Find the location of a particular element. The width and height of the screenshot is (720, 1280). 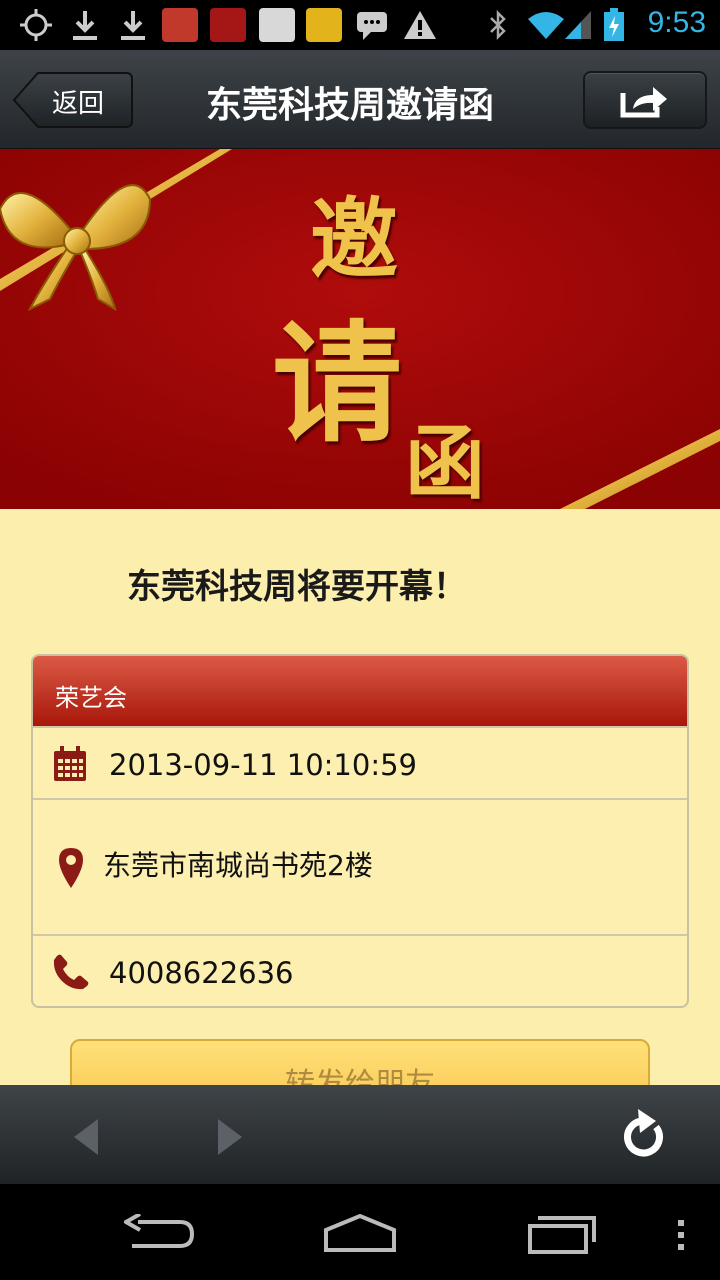

forward-to-friend-button: 转发给朋友 is located at coordinates (360, 1062).